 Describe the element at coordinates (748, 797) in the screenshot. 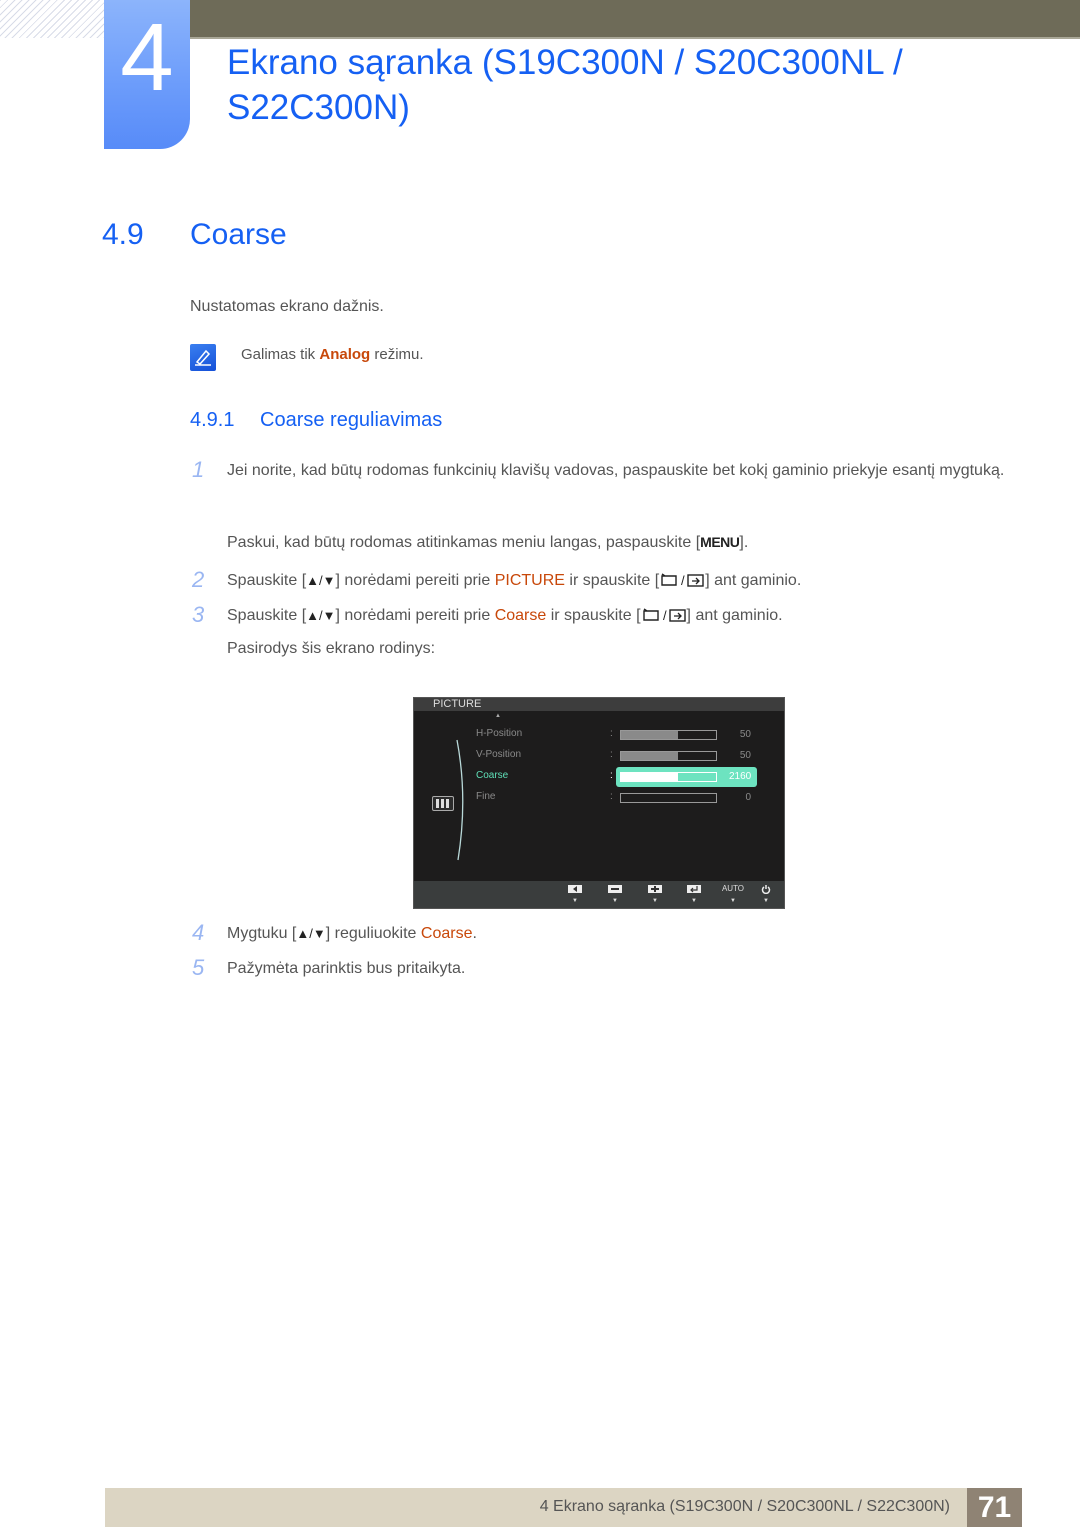

I see `osd-item-value: 0` at that location.